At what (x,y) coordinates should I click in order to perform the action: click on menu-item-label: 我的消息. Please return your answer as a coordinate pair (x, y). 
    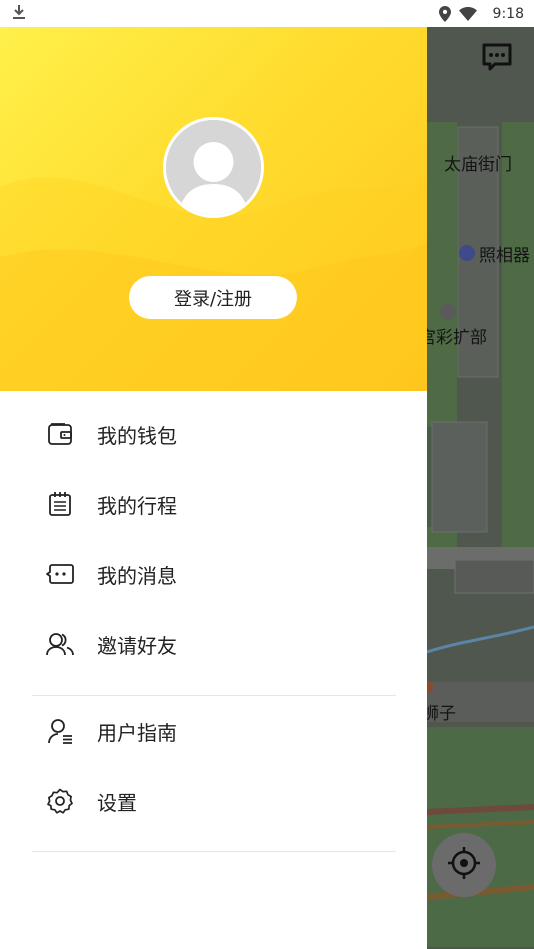
    Looking at the image, I should click on (137, 575).